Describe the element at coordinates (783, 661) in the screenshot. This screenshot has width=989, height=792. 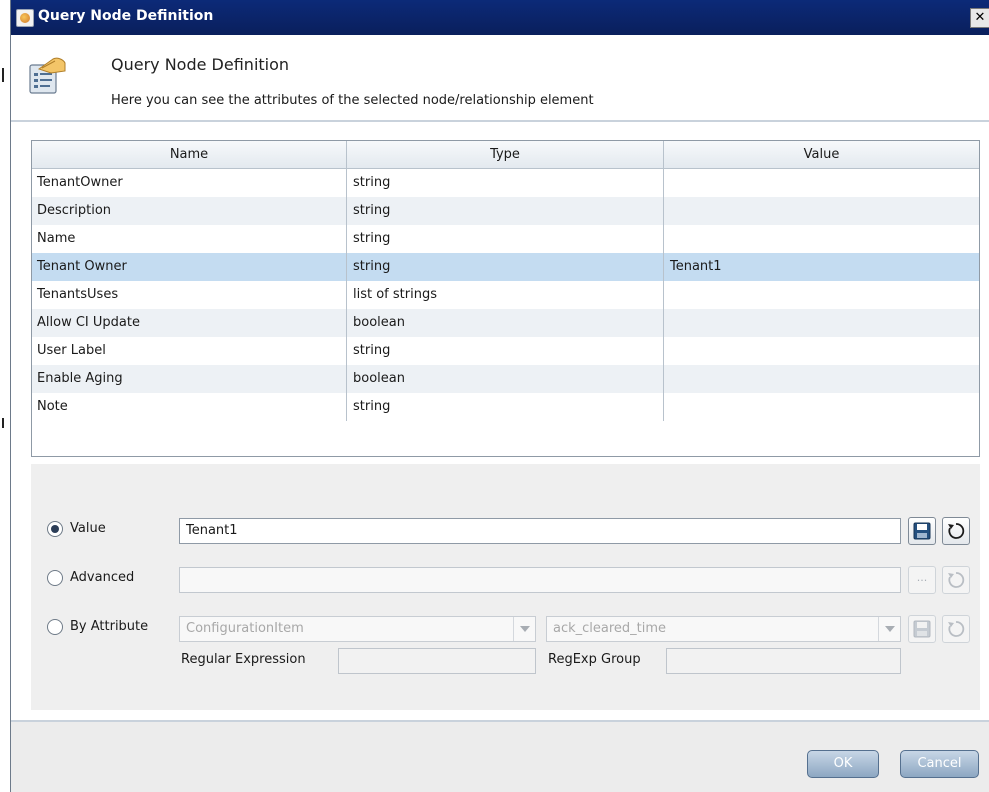
I see `regexp-group-input` at that location.